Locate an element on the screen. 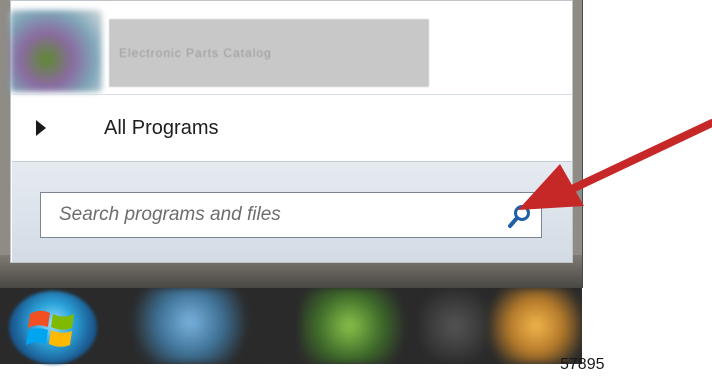 The width and height of the screenshot is (712, 390). triangle-right-icon is located at coordinates (41, 128).